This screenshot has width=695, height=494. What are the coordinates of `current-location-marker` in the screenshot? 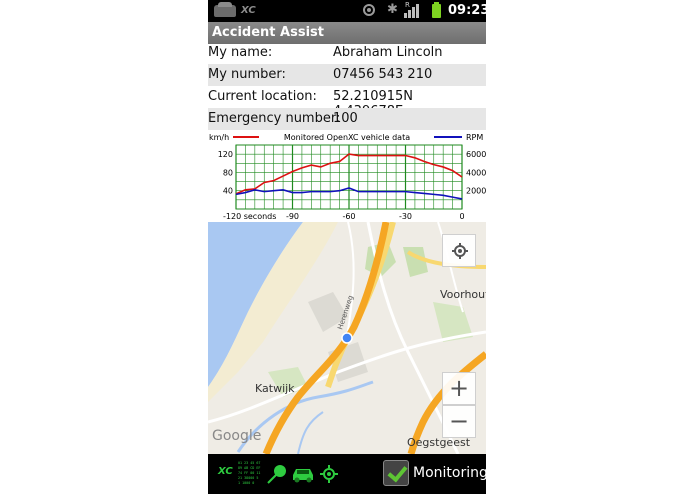 It's located at (347, 338).